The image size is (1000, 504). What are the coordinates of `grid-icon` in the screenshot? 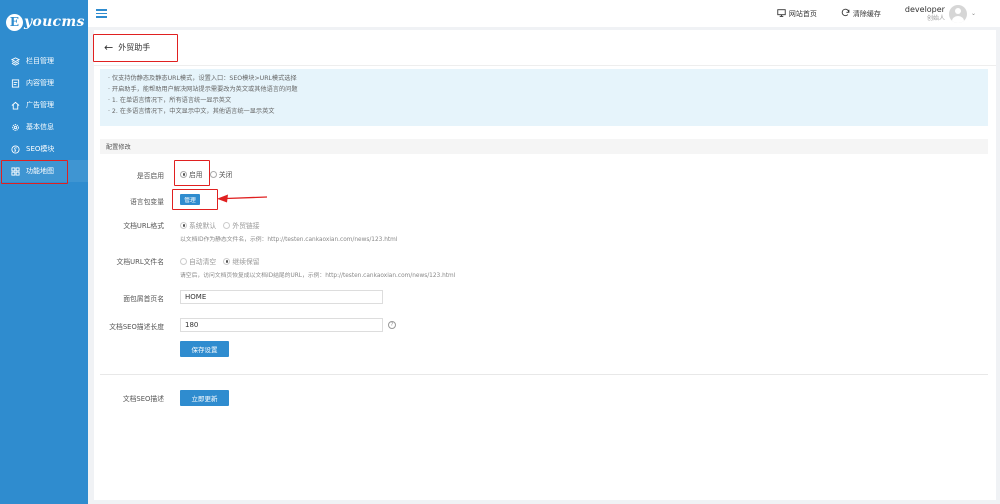 It's located at (15, 171).